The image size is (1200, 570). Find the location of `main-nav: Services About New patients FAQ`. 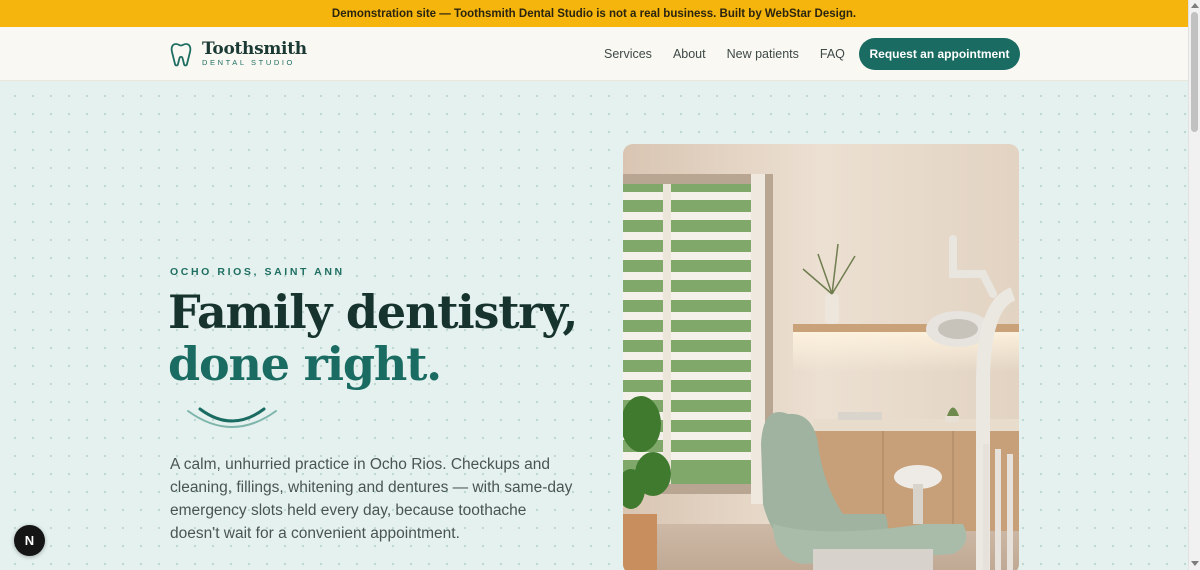

main-nav: Services About New patients FAQ is located at coordinates (735, 54).